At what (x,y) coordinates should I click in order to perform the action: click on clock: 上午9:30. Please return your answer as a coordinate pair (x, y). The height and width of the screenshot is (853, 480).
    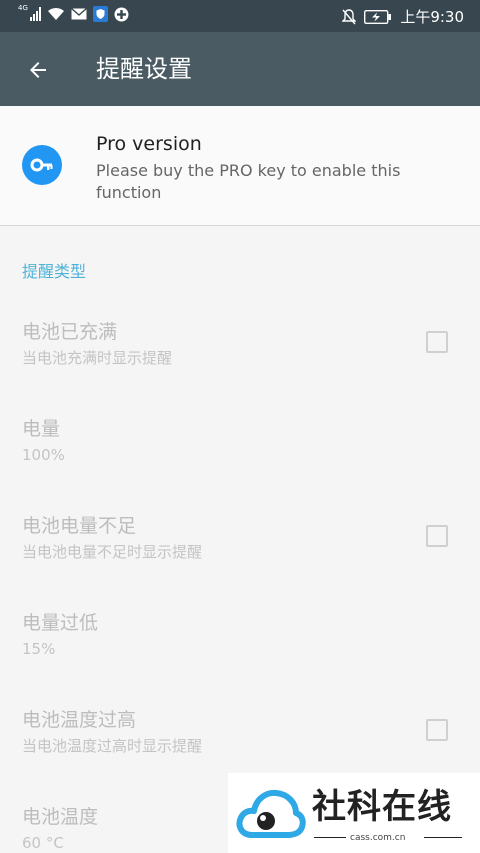
    Looking at the image, I should click on (432, 17).